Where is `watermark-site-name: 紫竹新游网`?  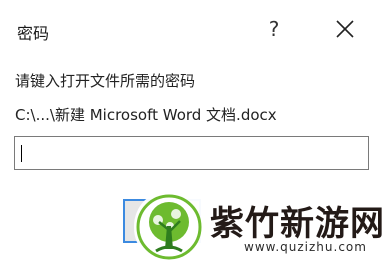 watermark-site-name: 紫竹新游网 is located at coordinates (297, 224).